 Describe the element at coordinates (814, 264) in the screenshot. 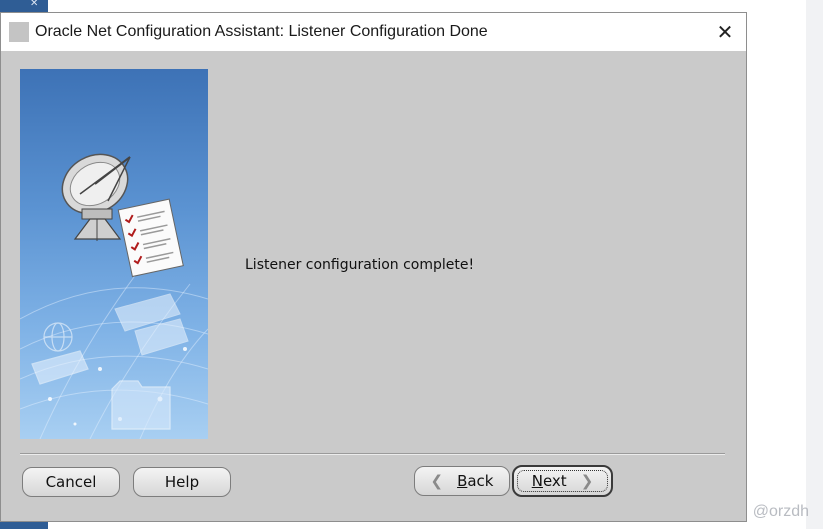

I see `background-scroll-area` at that location.